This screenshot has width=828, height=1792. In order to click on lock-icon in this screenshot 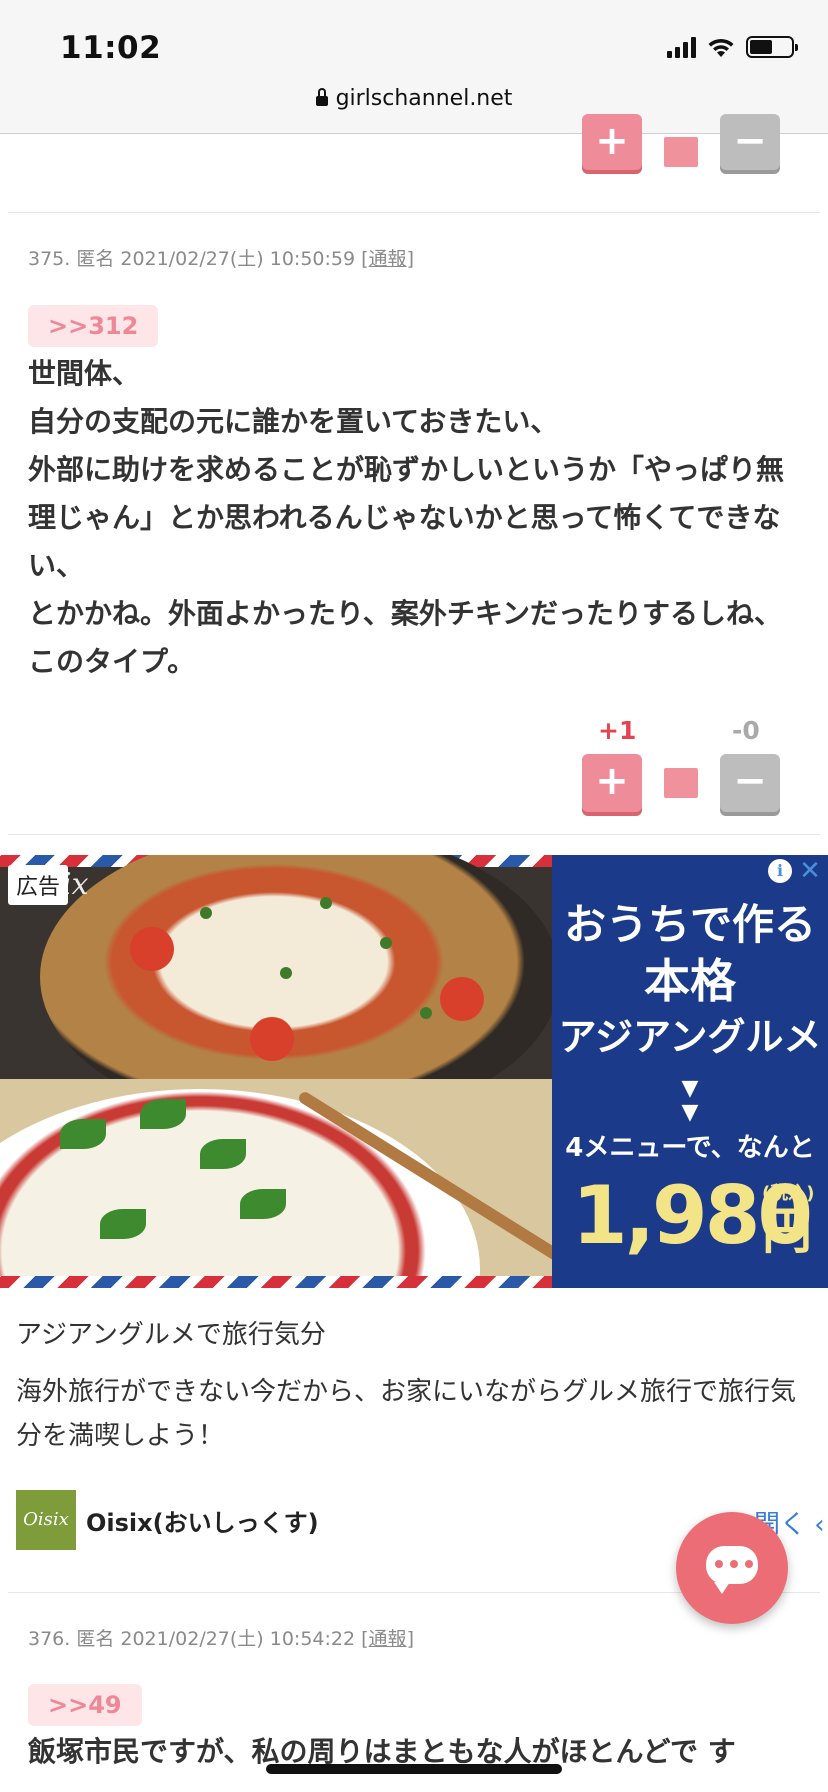, I will do `click(321, 97)`.